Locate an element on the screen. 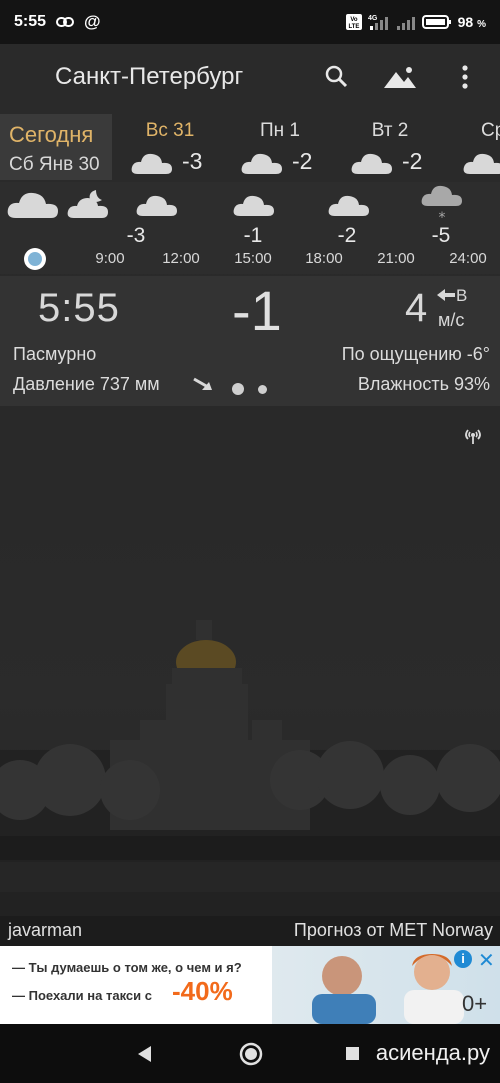 The height and width of the screenshot is (1083, 500). ad-age-rating: 0+ is located at coordinates (475, 1003).